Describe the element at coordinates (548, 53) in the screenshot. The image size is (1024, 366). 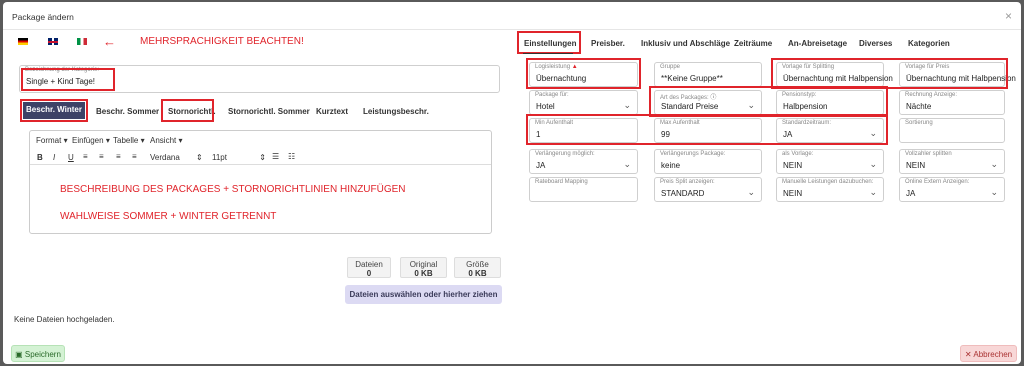
I see `active-tab-underline` at that location.